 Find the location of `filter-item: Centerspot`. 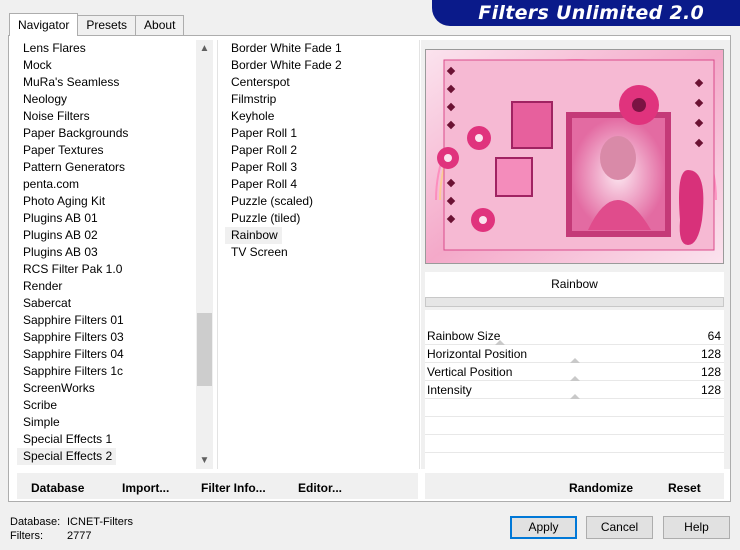

filter-item: Centerspot is located at coordinates (320, 82).